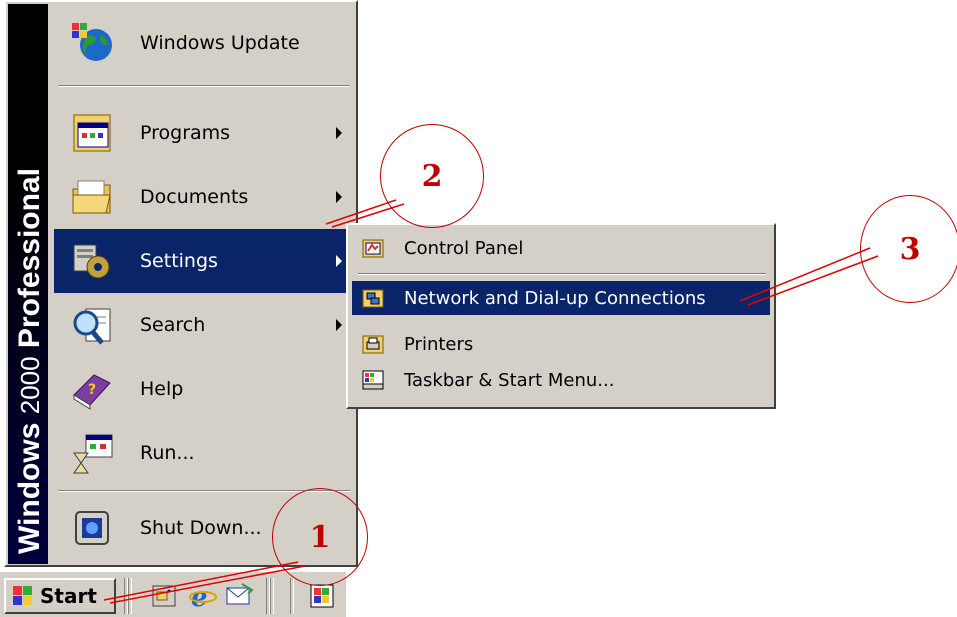  What do you see at coordinates (179, 261) in the screenshot?
I see `menu-item-label: Settings` at bounding box center [179, 261].